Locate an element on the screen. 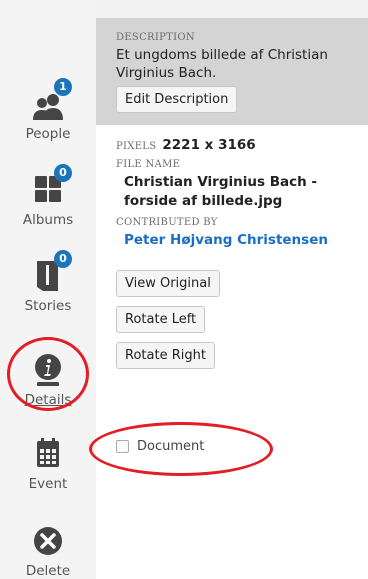  document-checkbox-row: Document is located at coordinates (160, 446).